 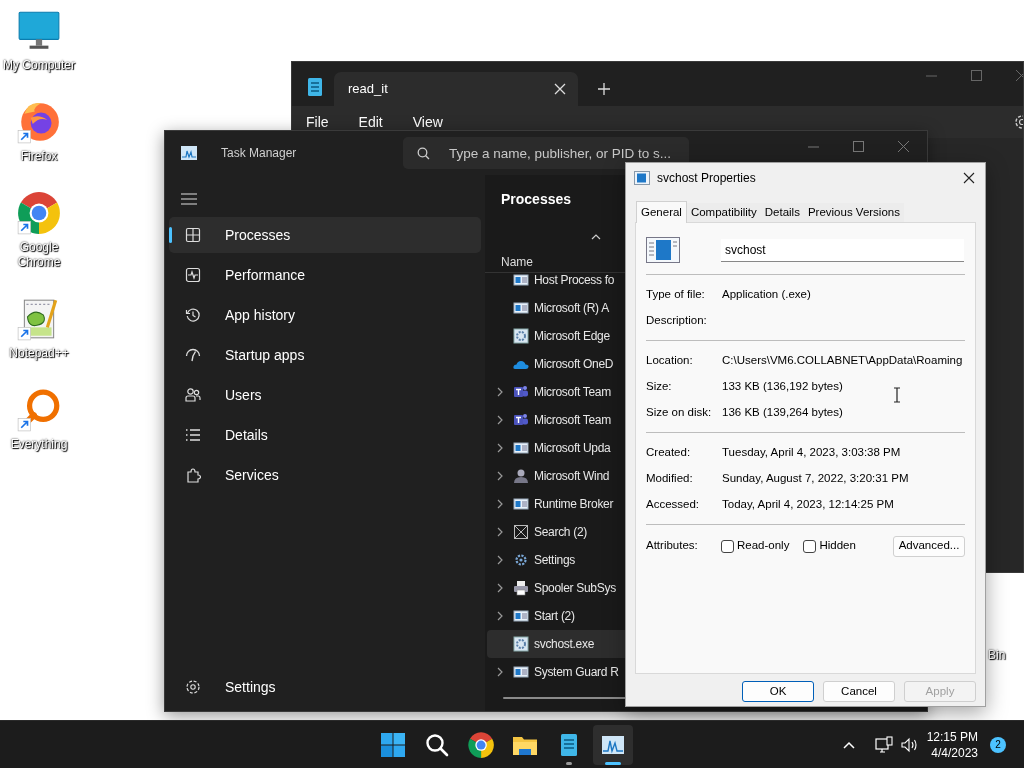 What do you see at coordinates (572, 336) in the screenshot?
I see `process-name: Microsoft Edge` at bounding box center [572, 336].